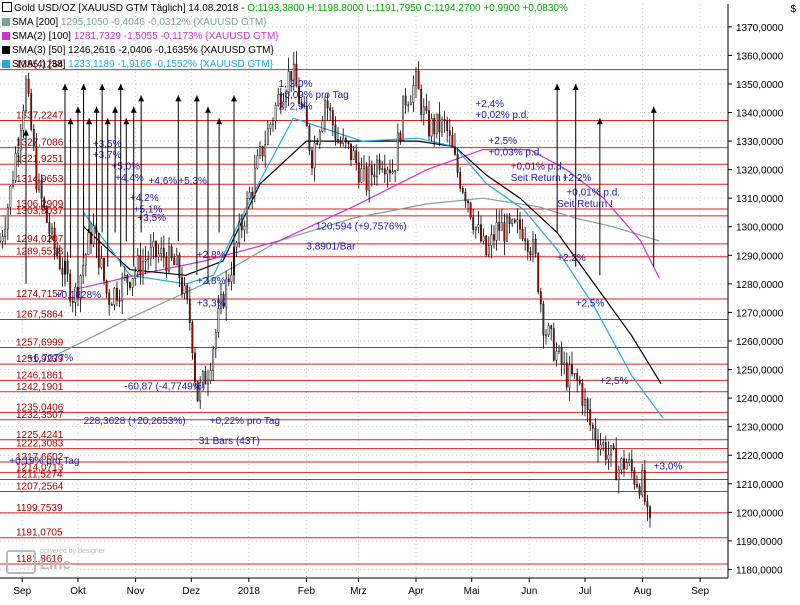  What do you see at coordinates (760, 28) in the screenshot?
I see `y-tick-label: 1370,0000` at bounding box center [760, 28].